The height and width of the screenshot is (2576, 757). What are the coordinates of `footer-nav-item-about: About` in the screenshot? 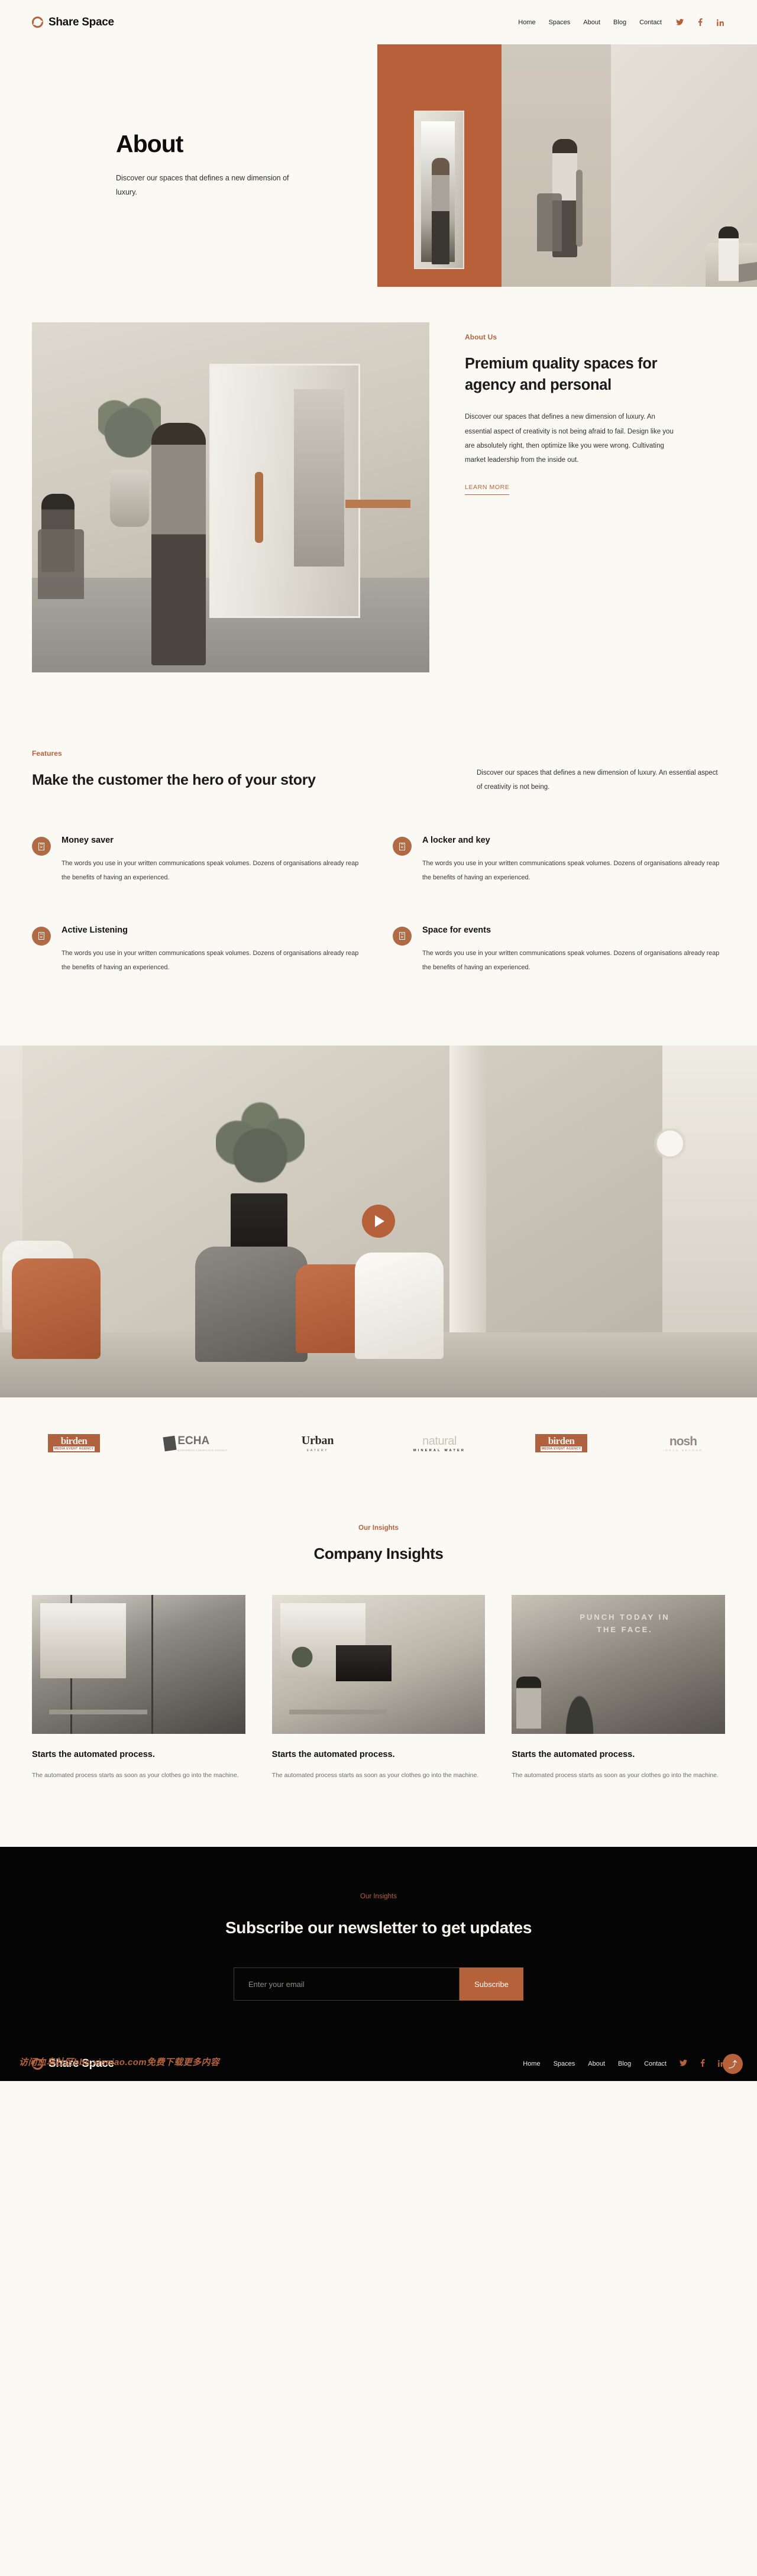 It's located at (596, 2064).